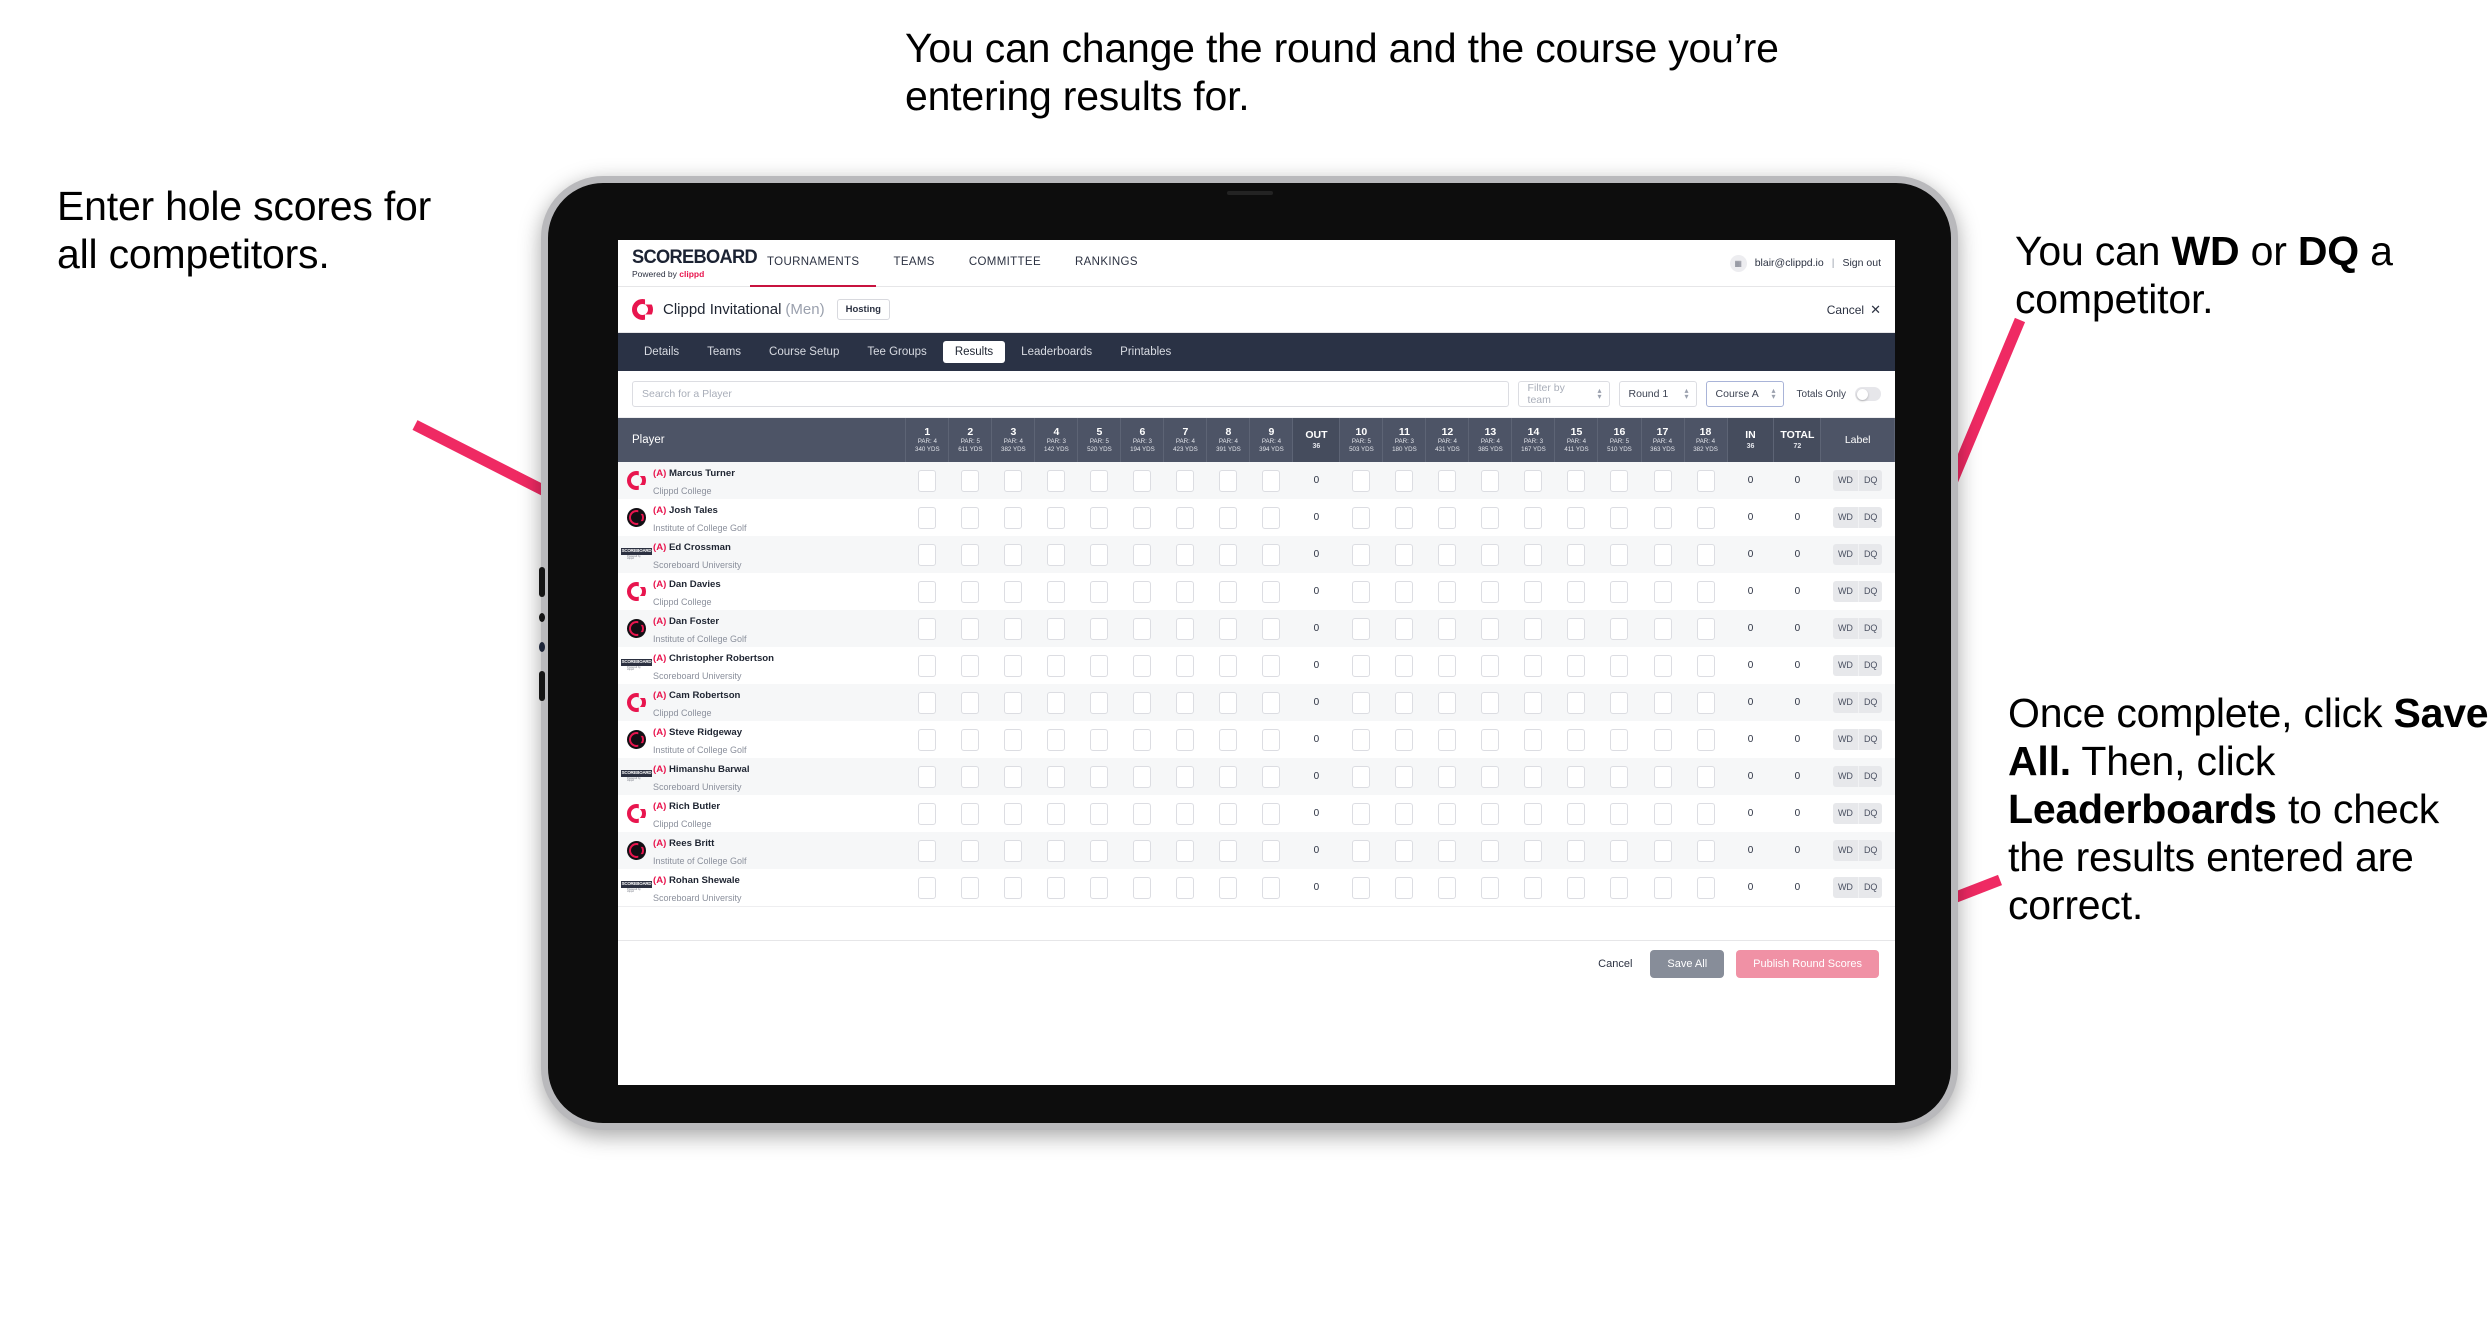 This screenshot has height=1339, width=2489. What do you see at coordinates (1005, 263) in the screenshot?
I see `nav-tab-committee: COMMITTEE` at bounding box center [1005, 263].